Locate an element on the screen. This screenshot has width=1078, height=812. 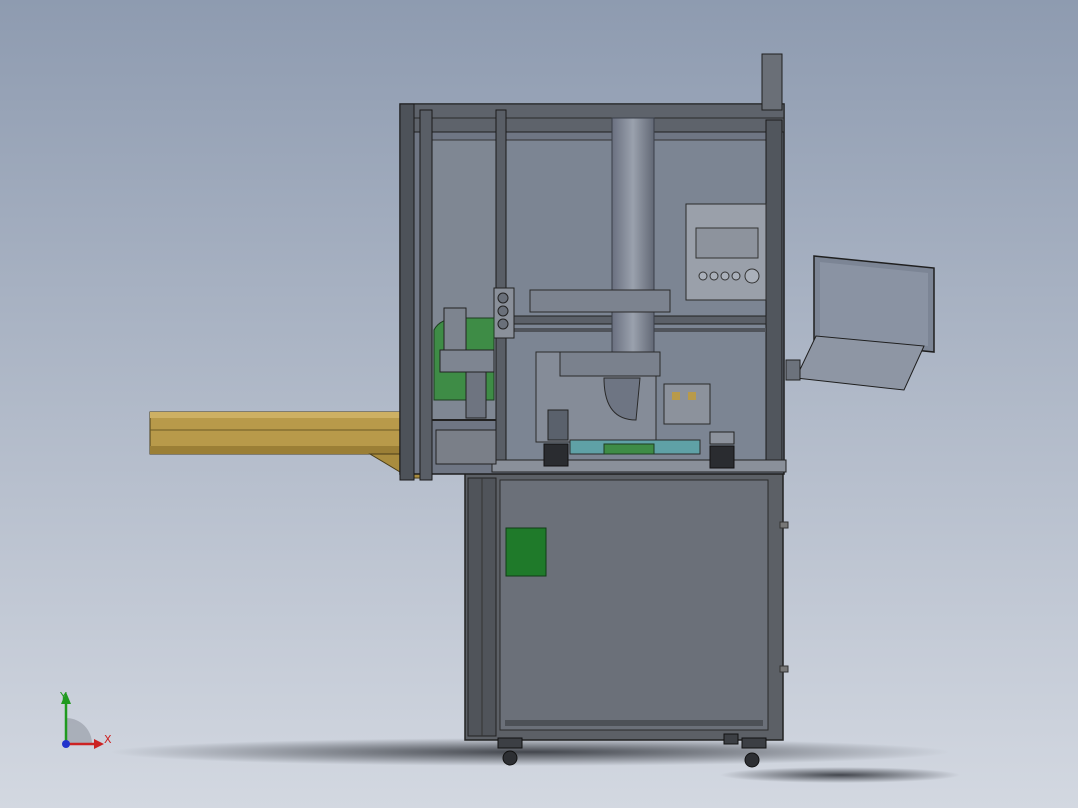
hmi-control-panel is located at coordinates (726, 252).